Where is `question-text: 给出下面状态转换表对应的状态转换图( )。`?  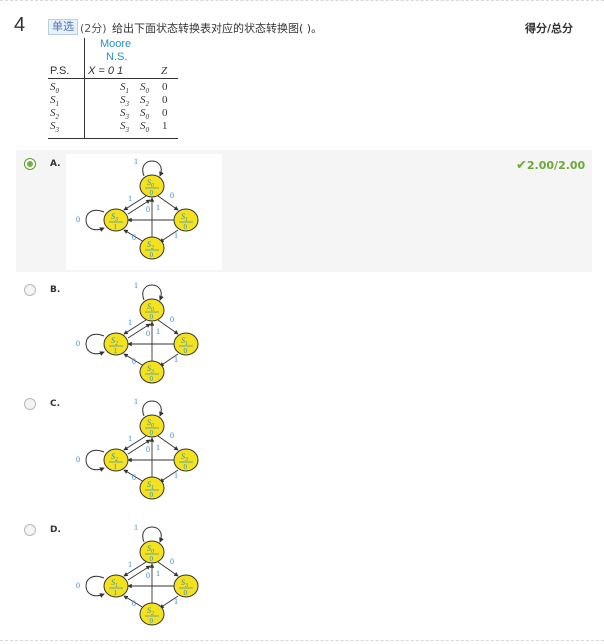
question-text: 给出下面状态转换表对应的状态转换图( )。 is located at coordinates (217, 28).